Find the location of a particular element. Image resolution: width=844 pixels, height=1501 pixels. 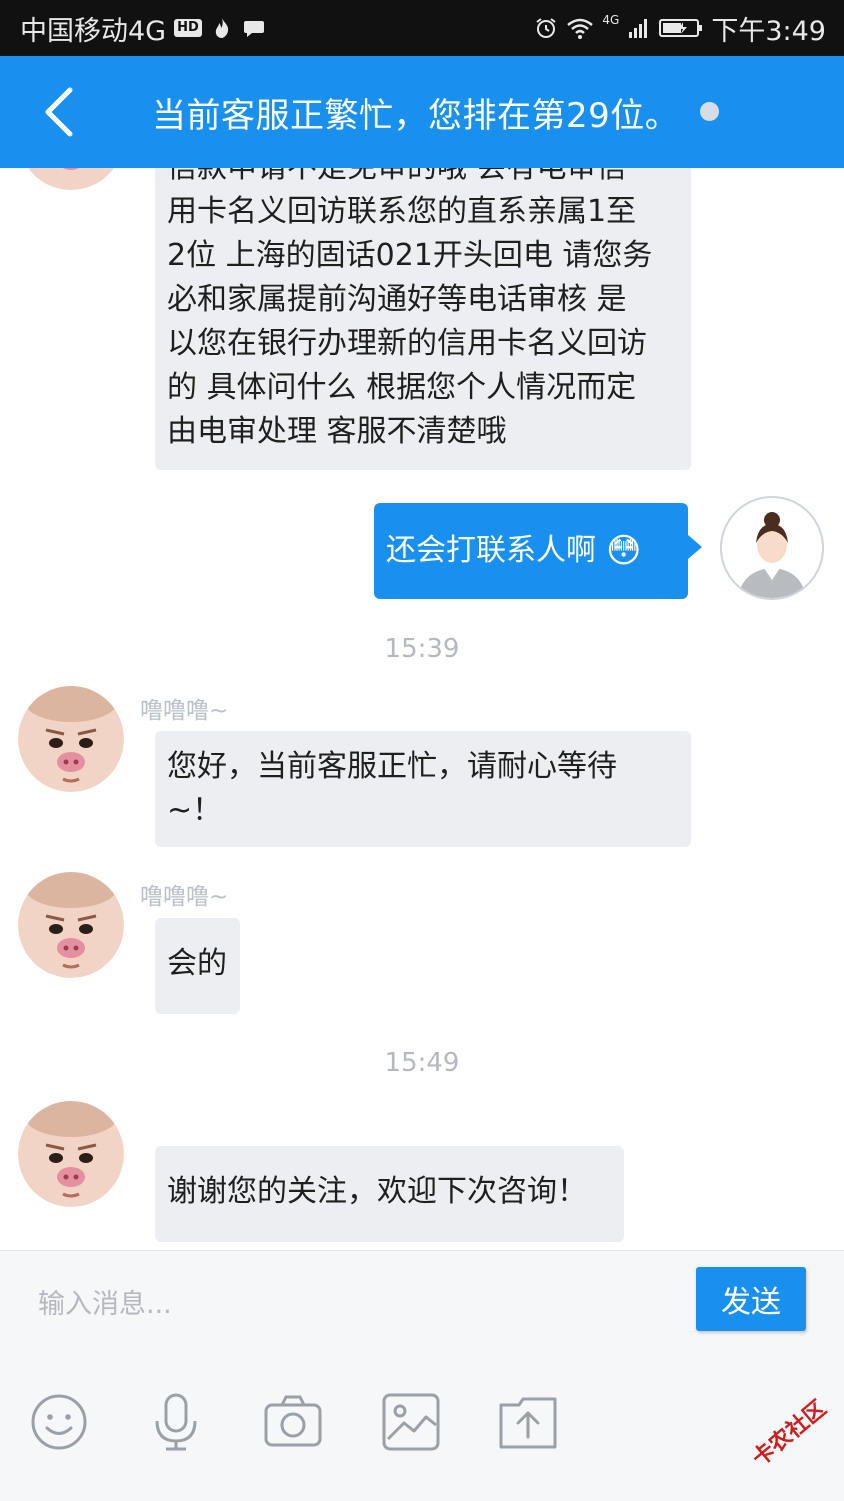

network-label: 4G is located at coordinates (611, 19).